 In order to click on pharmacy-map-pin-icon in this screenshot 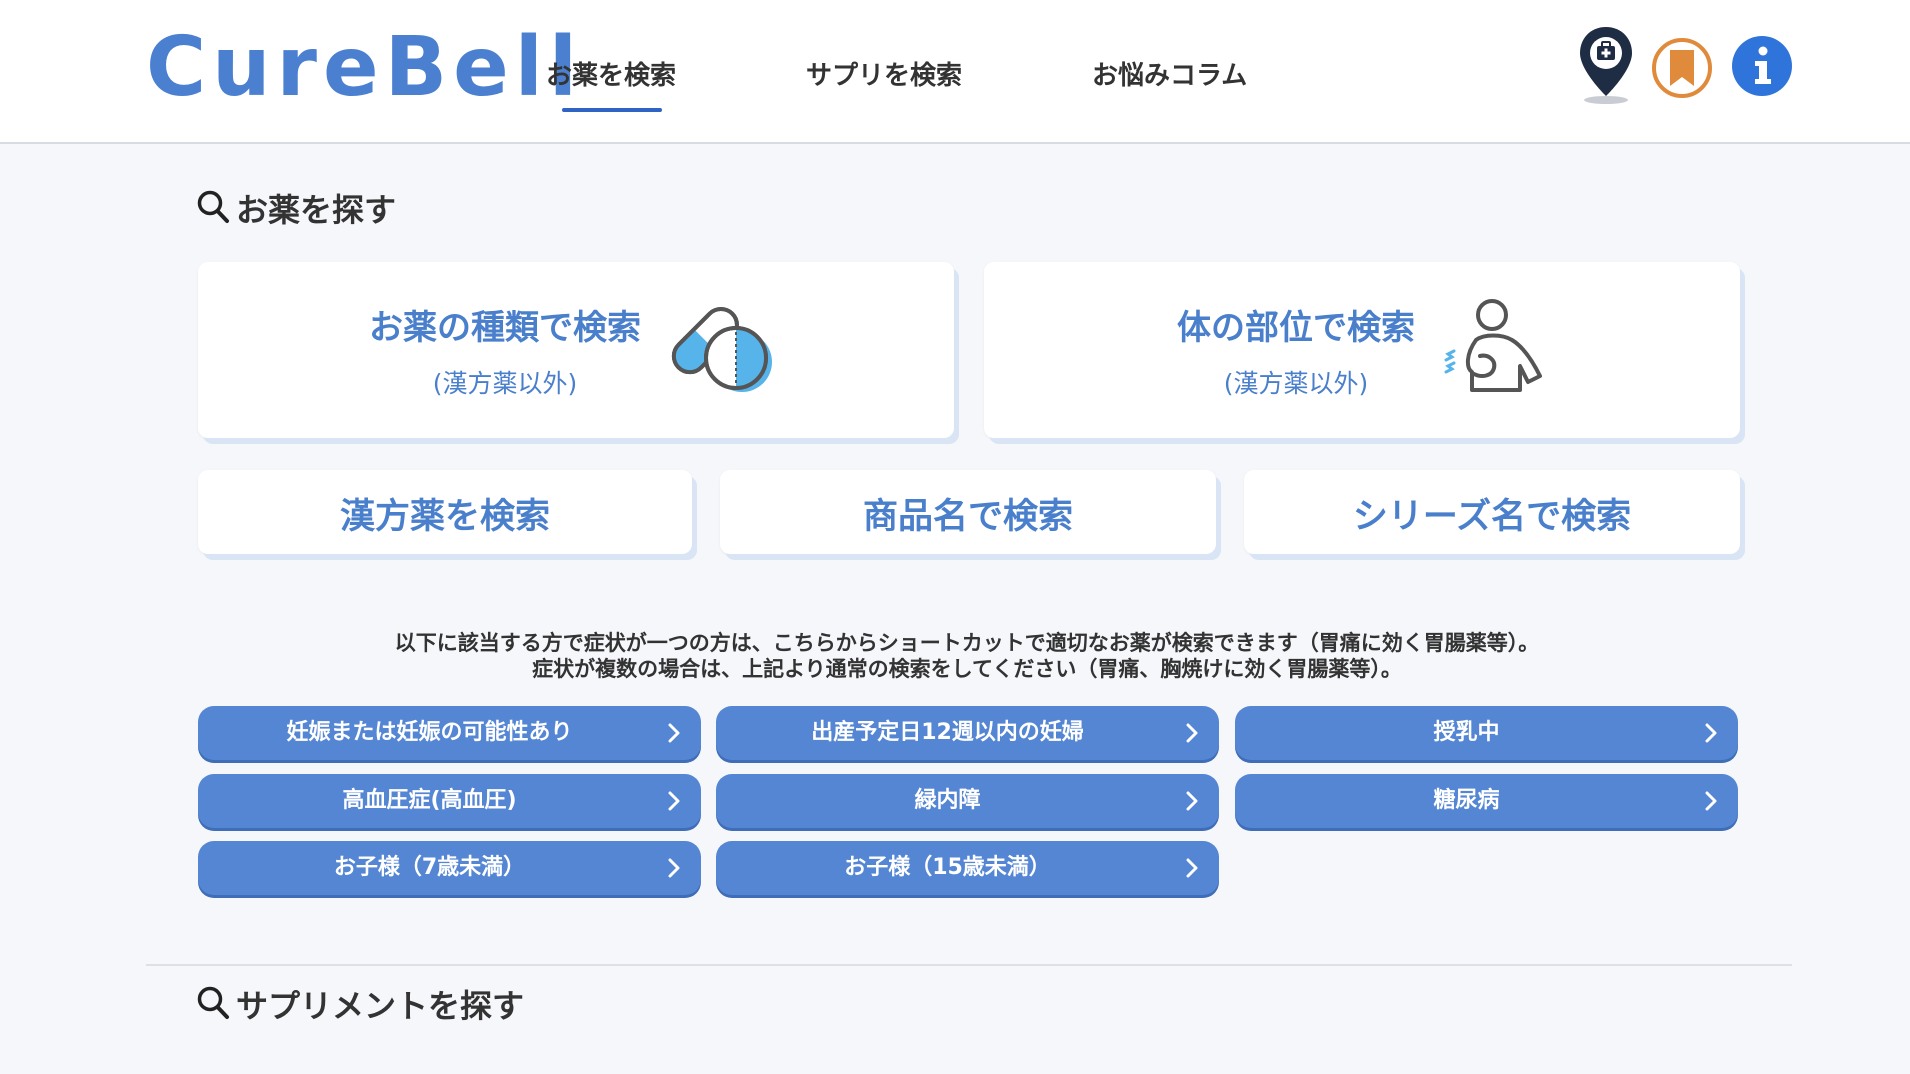, I will do `click(1606, 67)`.